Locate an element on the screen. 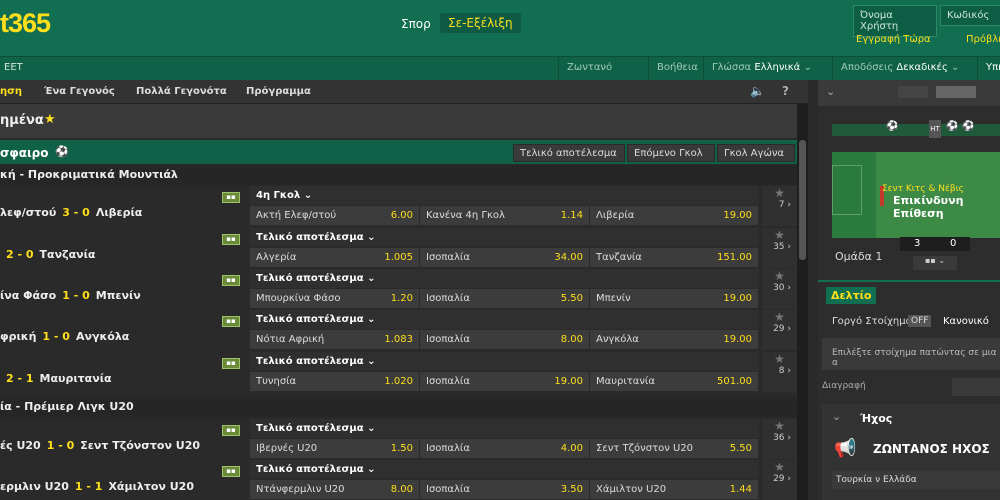  odds-button: Μπενίν 19.00 is located at coordinates (674, 298).